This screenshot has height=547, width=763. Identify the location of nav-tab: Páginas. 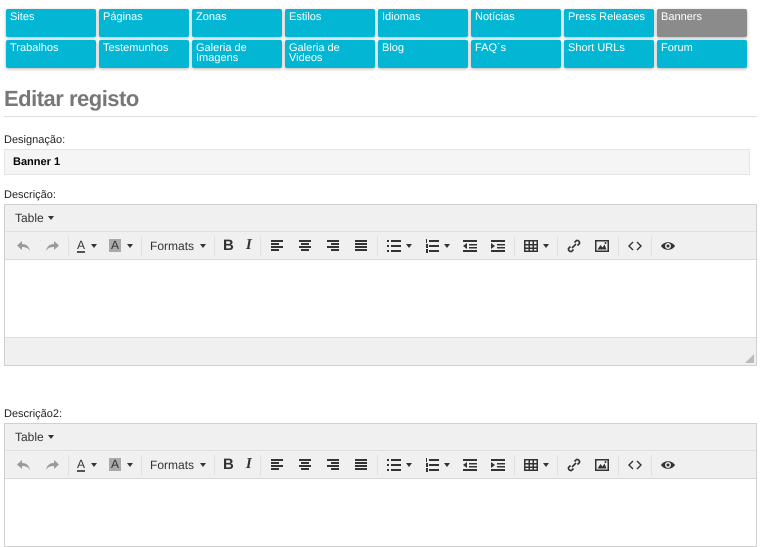
(144, 23).